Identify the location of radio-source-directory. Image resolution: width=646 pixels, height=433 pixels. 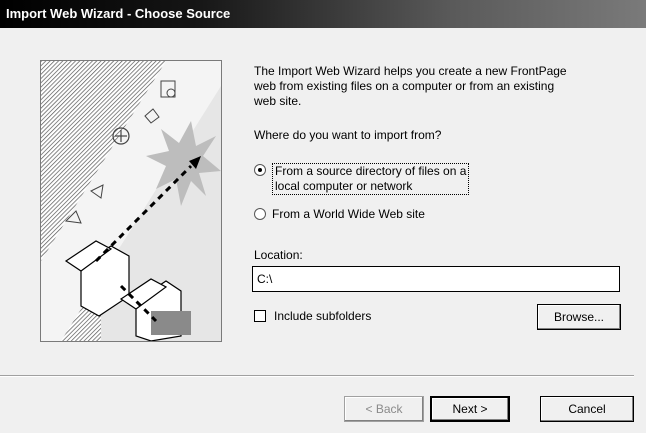
(260, 170).